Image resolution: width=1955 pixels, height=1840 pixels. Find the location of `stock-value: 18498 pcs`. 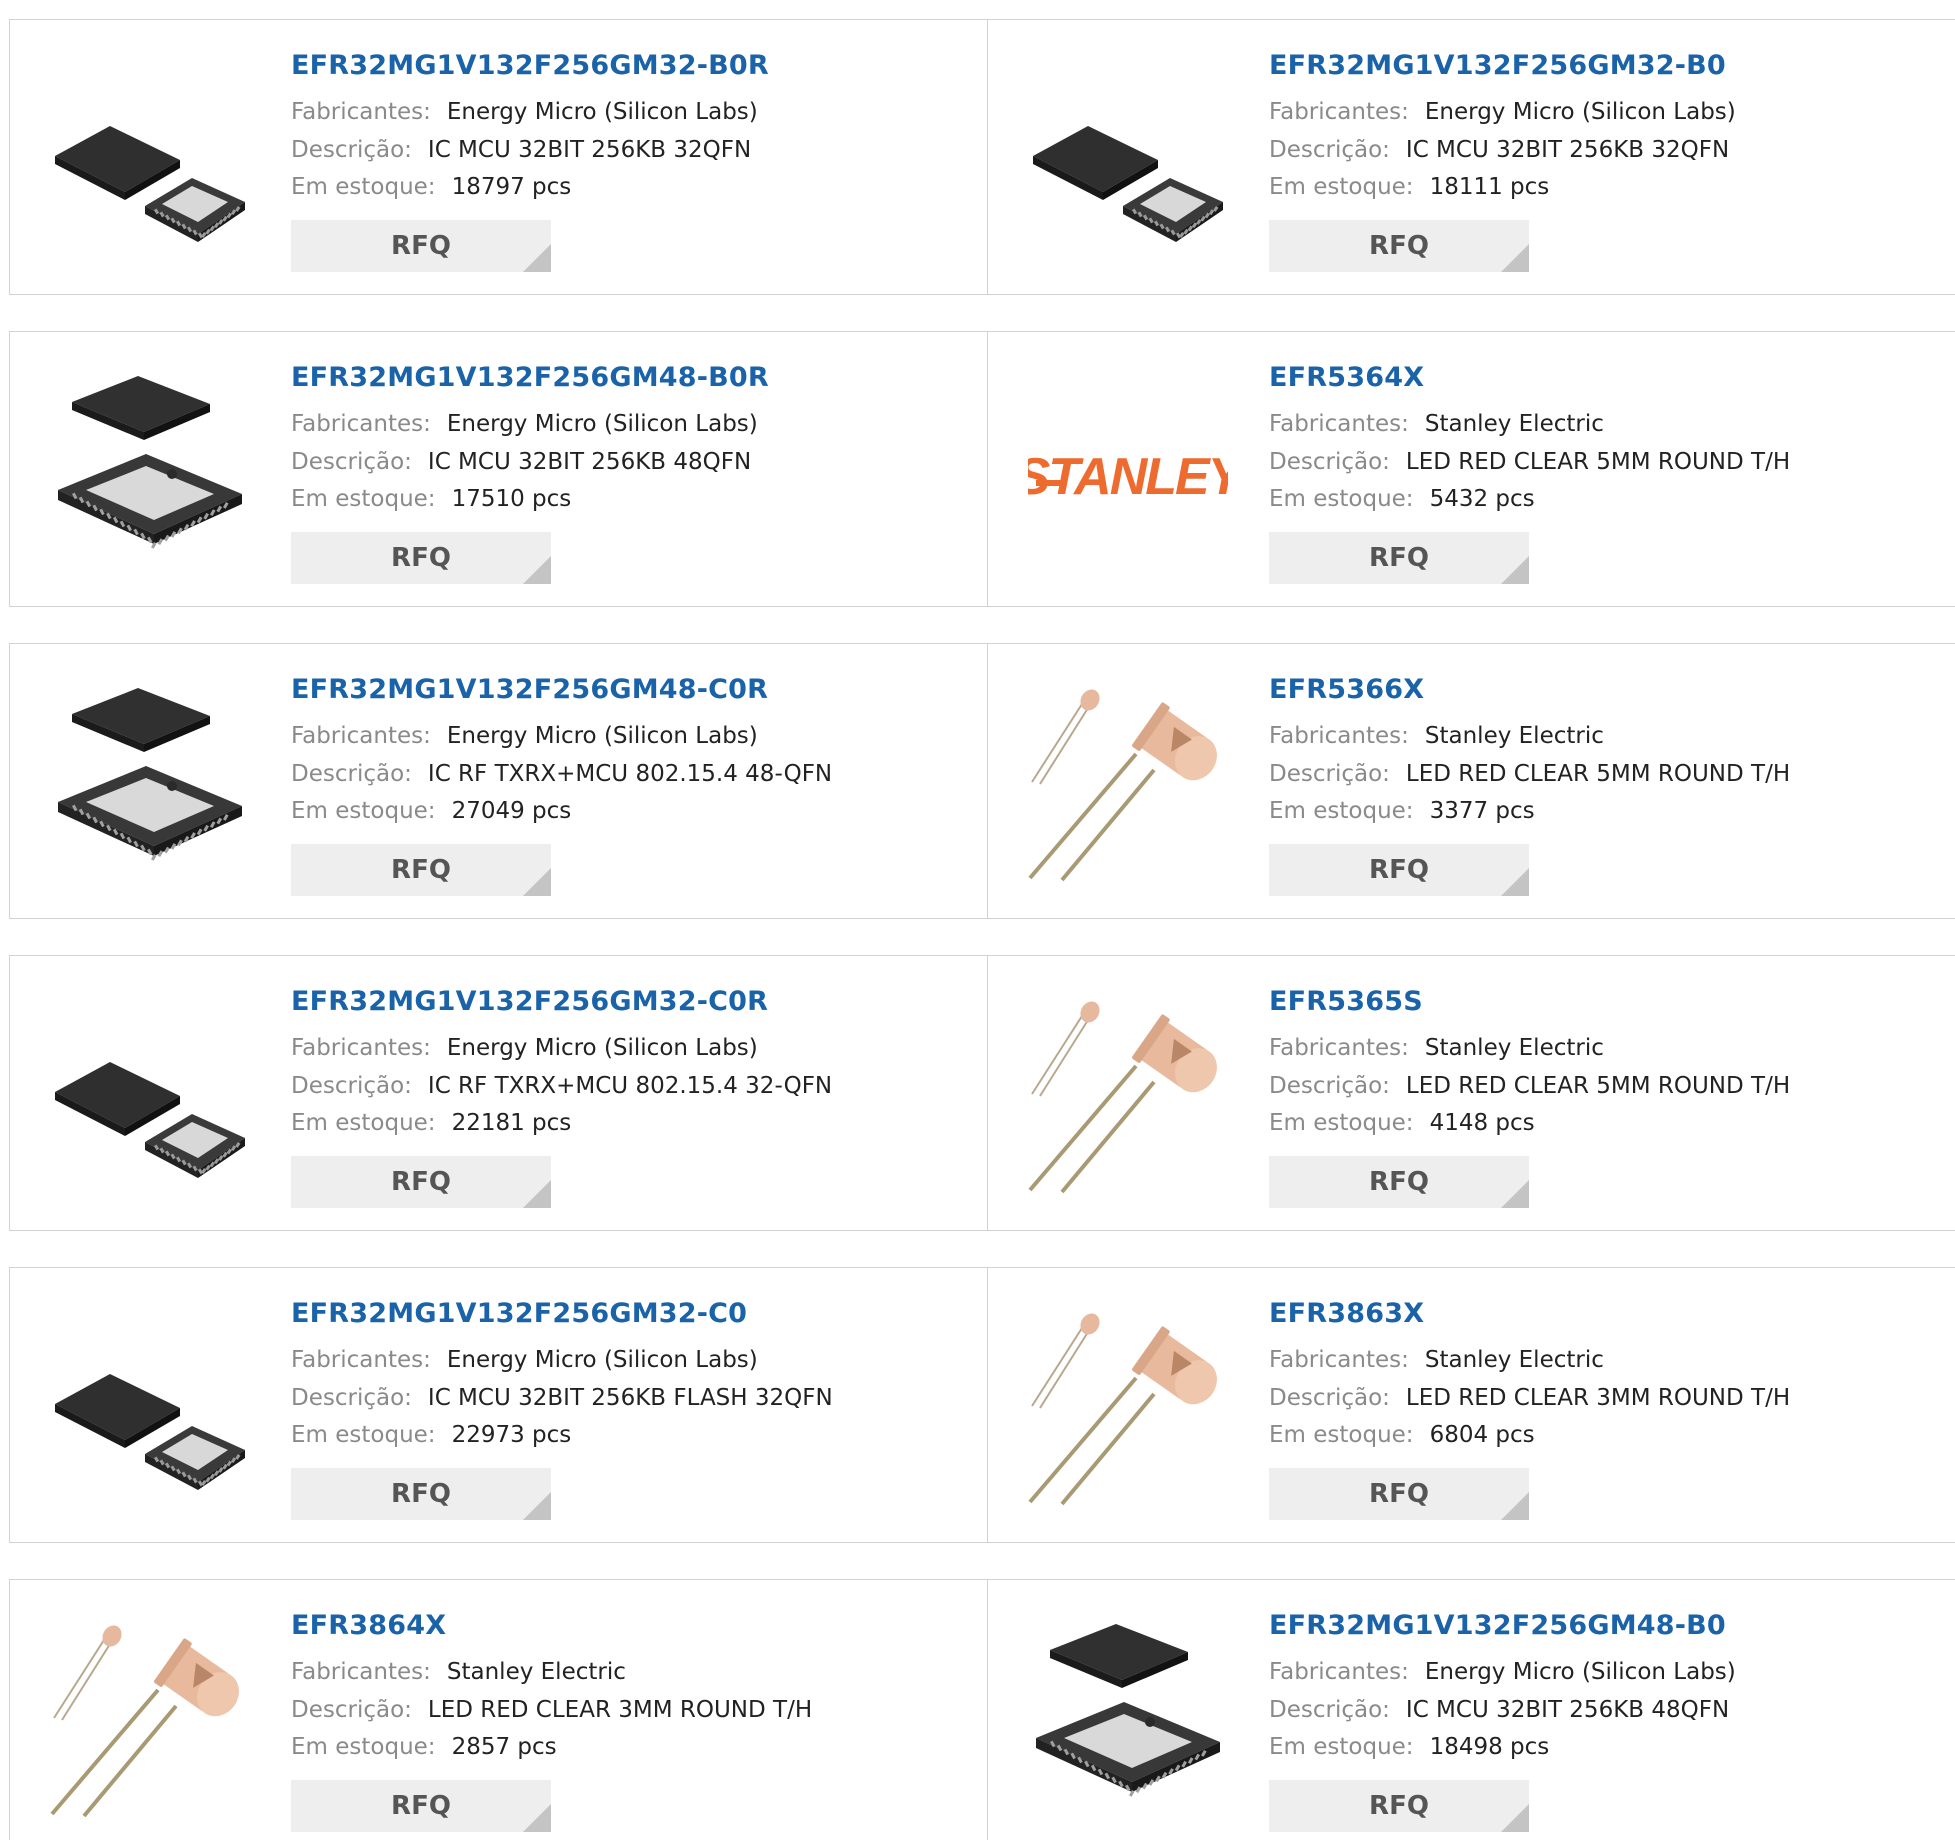

stock-value: 18498 pcs is located at coordinates (1489, 1747).